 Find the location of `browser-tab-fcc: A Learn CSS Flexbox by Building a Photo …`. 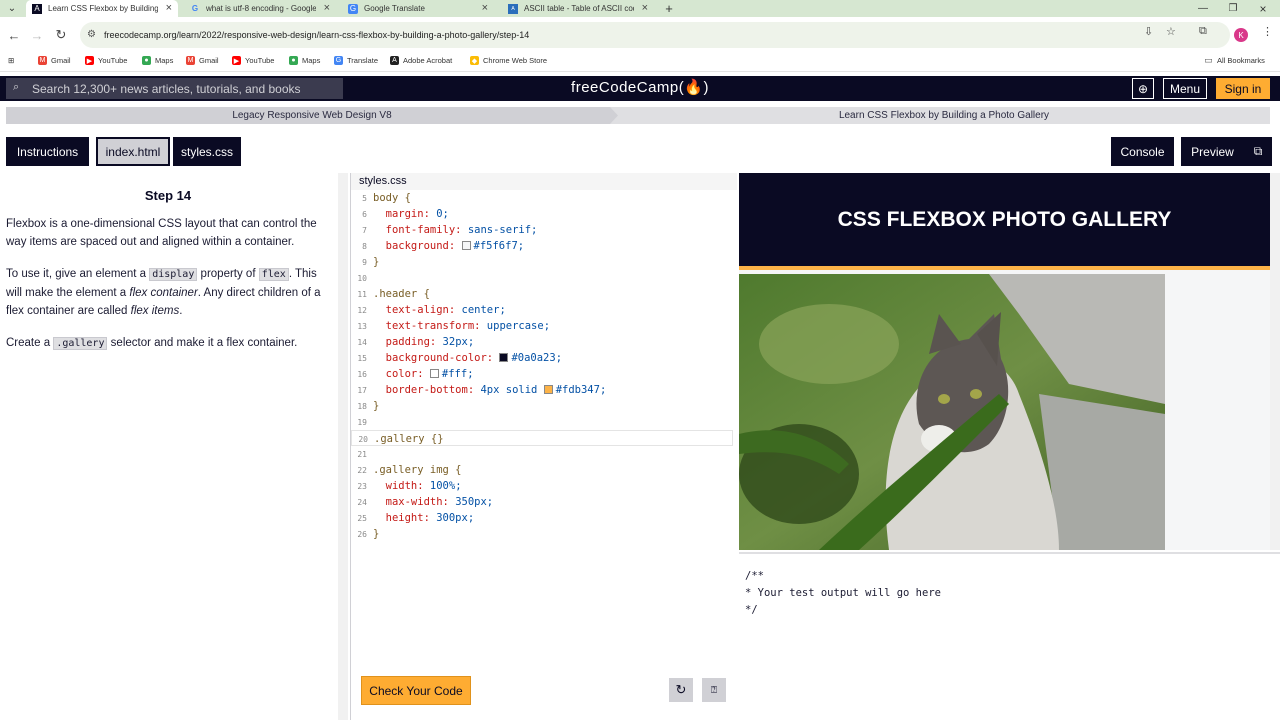

browser-tab-fcc: A Learn CSS Flexbox by Building a Photo … is located at coordinates (102, 8).